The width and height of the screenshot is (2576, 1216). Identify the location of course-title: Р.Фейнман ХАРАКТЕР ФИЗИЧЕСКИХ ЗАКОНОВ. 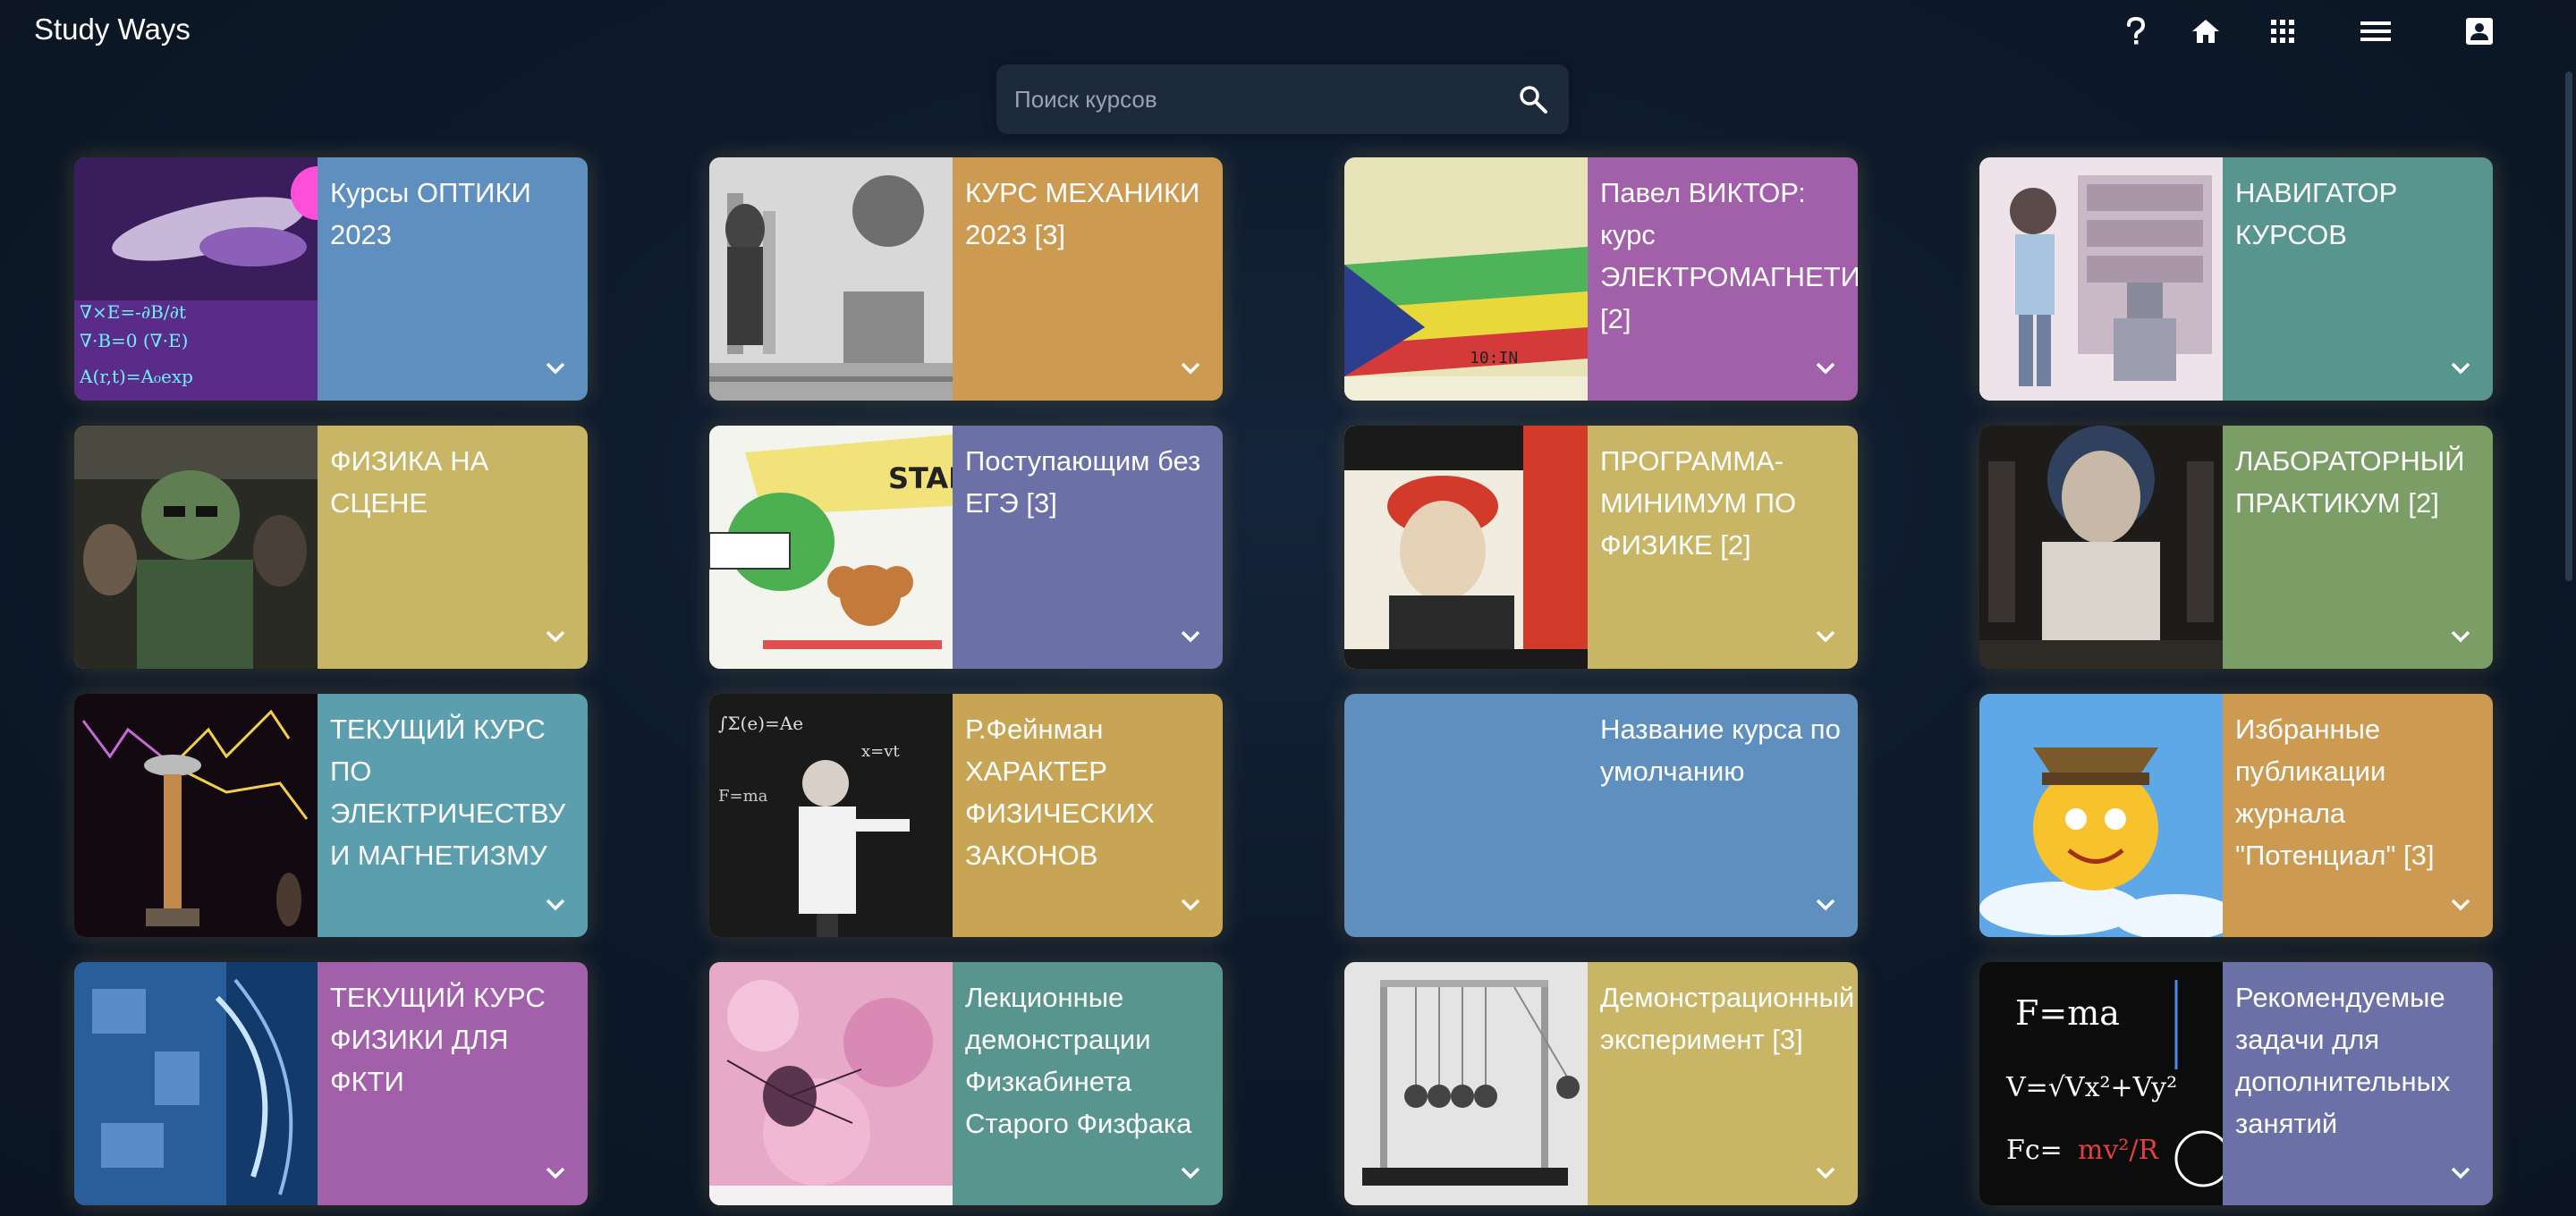
(1060, 793).